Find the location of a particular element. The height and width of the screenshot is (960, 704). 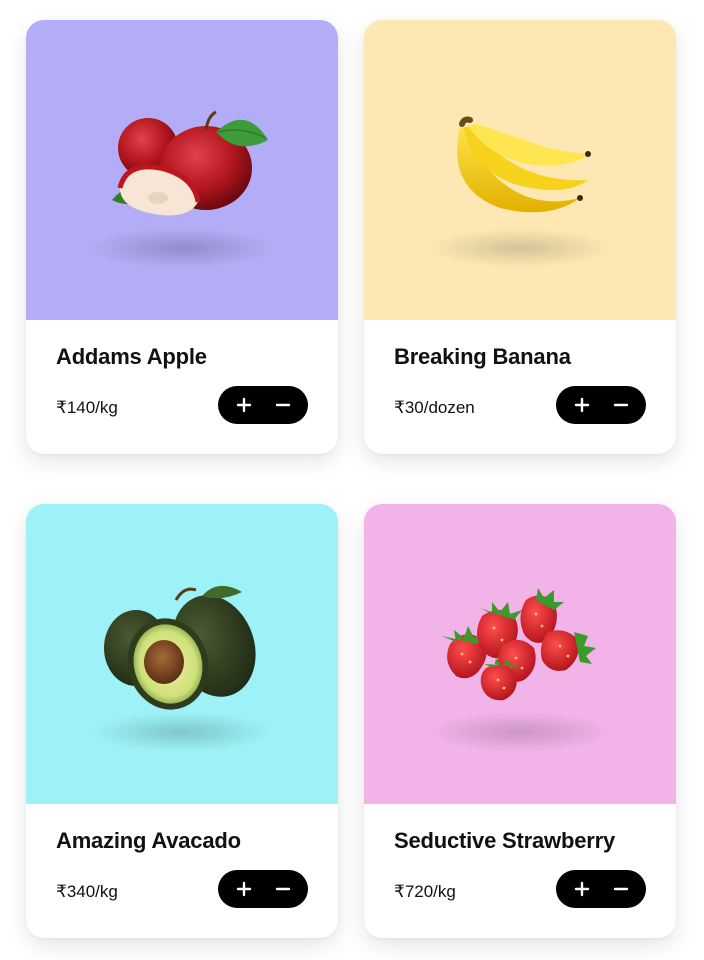

apple-icon is located at coordinates (182, 189).